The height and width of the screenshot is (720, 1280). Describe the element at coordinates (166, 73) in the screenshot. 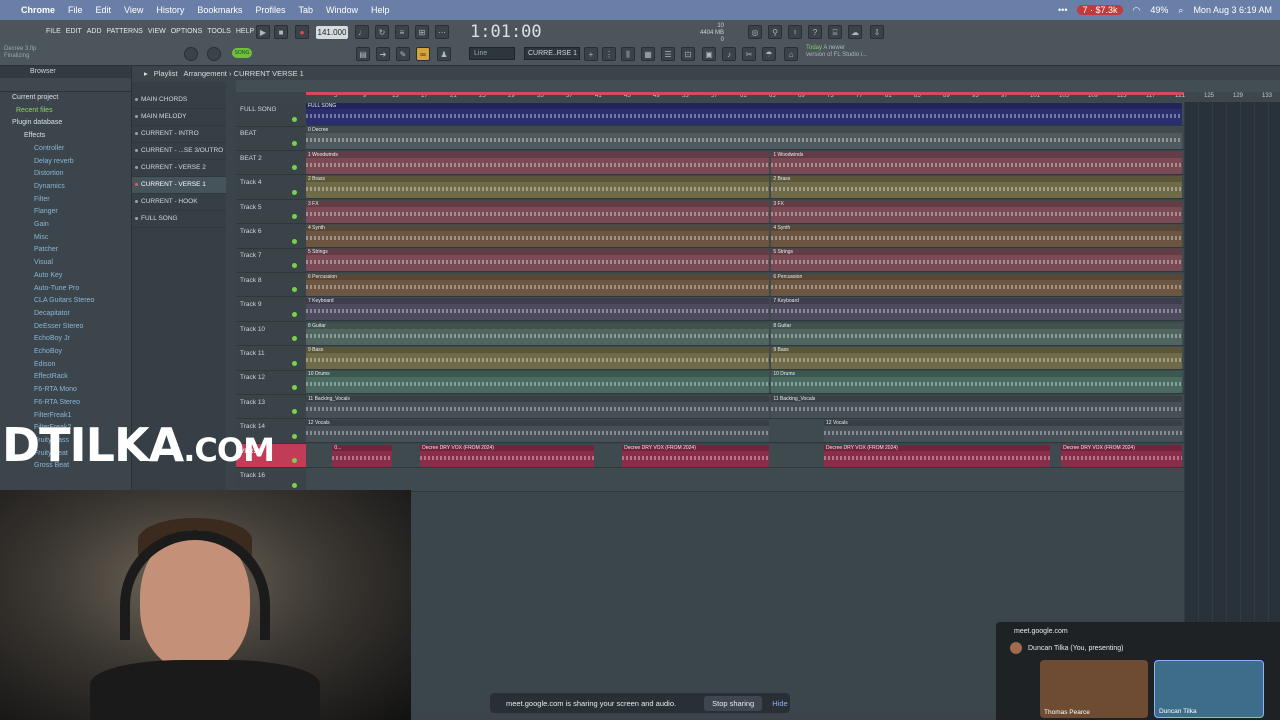

I see `playlist-title: Playlist` at that location.